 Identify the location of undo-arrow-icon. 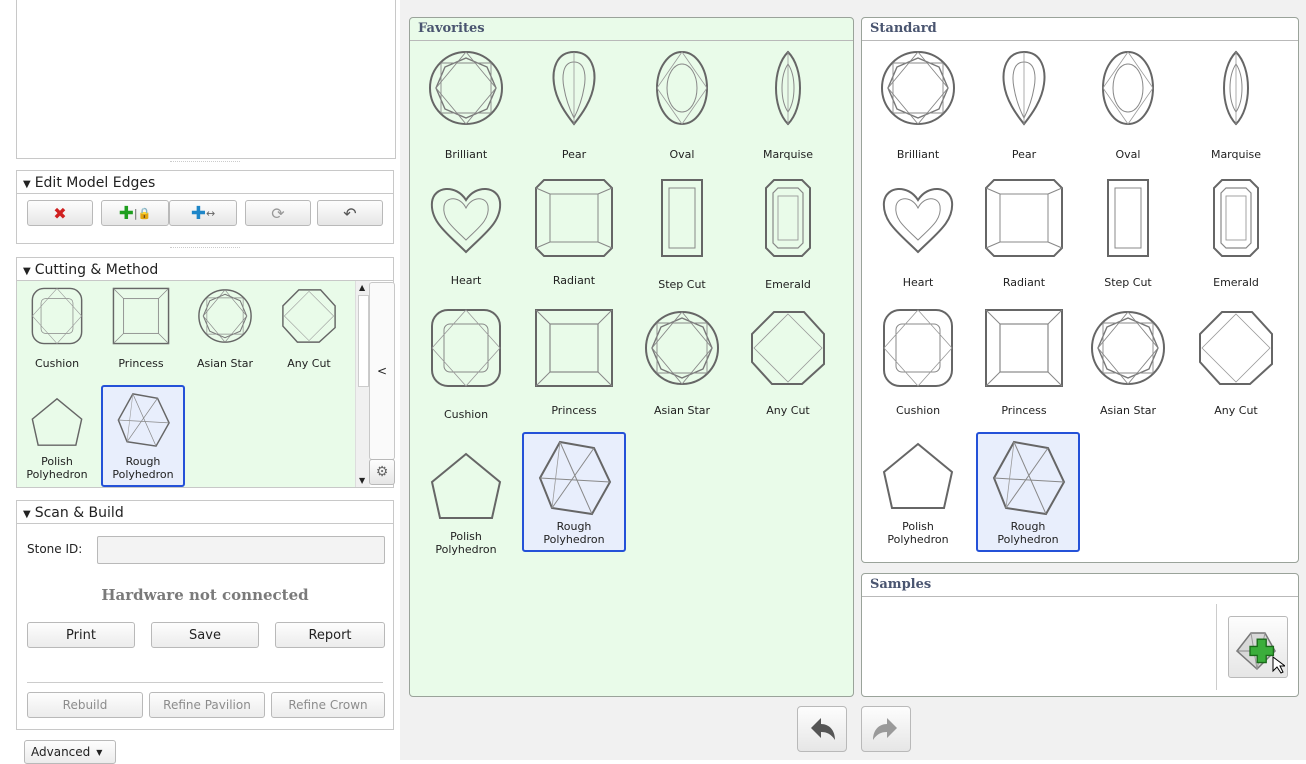
(823, 729).